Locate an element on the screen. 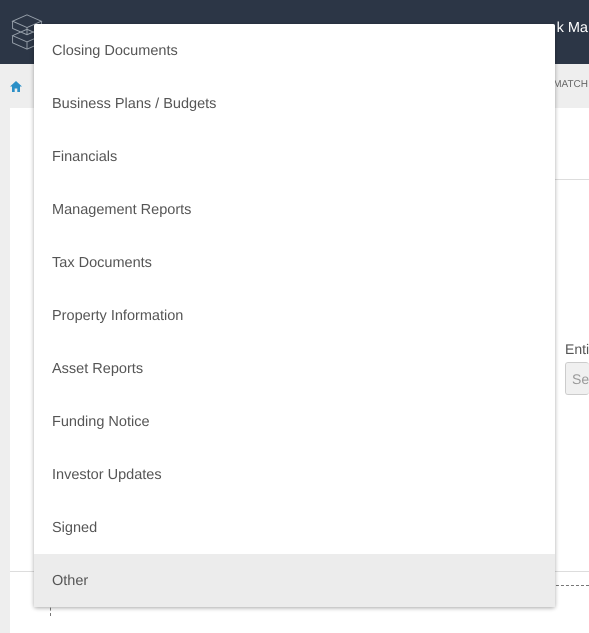 This screenshot has width=589, height=633. menu-item: Property Information is located at coordinates (294, 315).